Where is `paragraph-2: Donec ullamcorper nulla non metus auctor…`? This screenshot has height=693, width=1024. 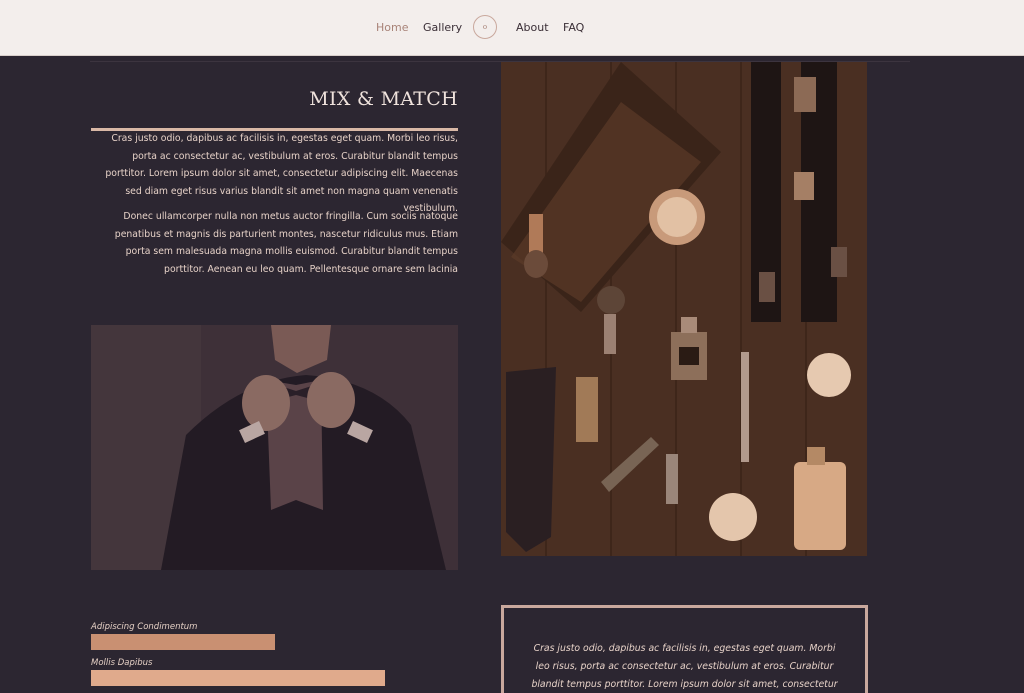
paragraph-2: Donec ullamcorper nulla non metus auctor… is located at coordinates (286, 243).